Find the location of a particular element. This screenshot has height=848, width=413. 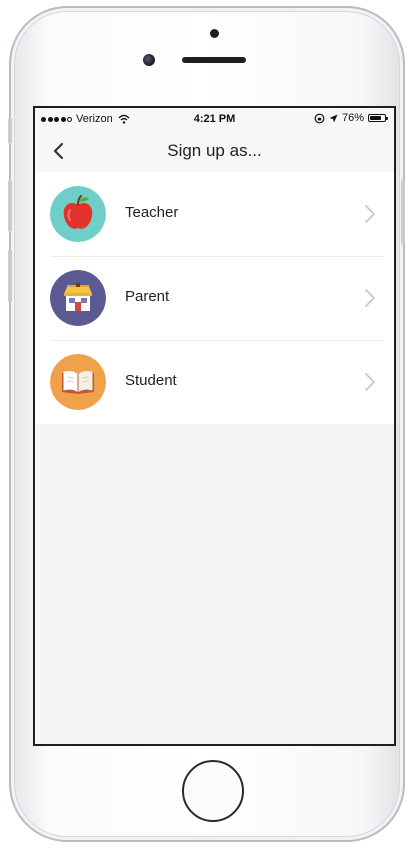

silent-switch is located at coordinates (10, 131).